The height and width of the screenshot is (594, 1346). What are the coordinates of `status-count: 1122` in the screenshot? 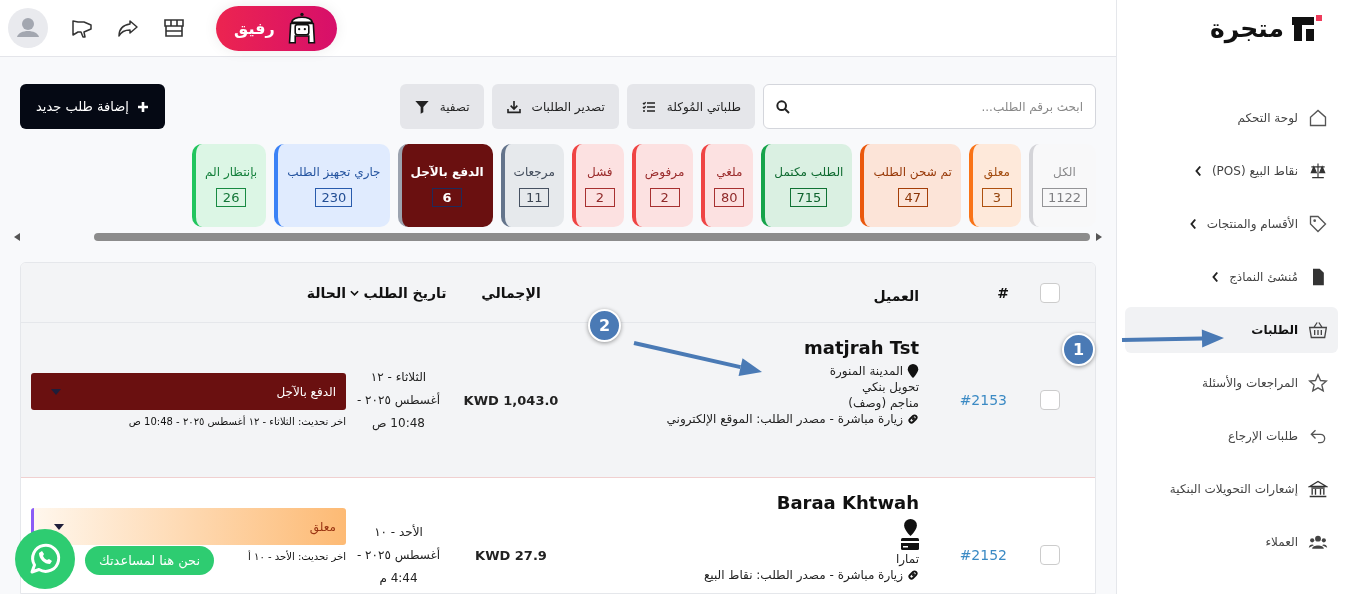 It's located at (1064, 197).